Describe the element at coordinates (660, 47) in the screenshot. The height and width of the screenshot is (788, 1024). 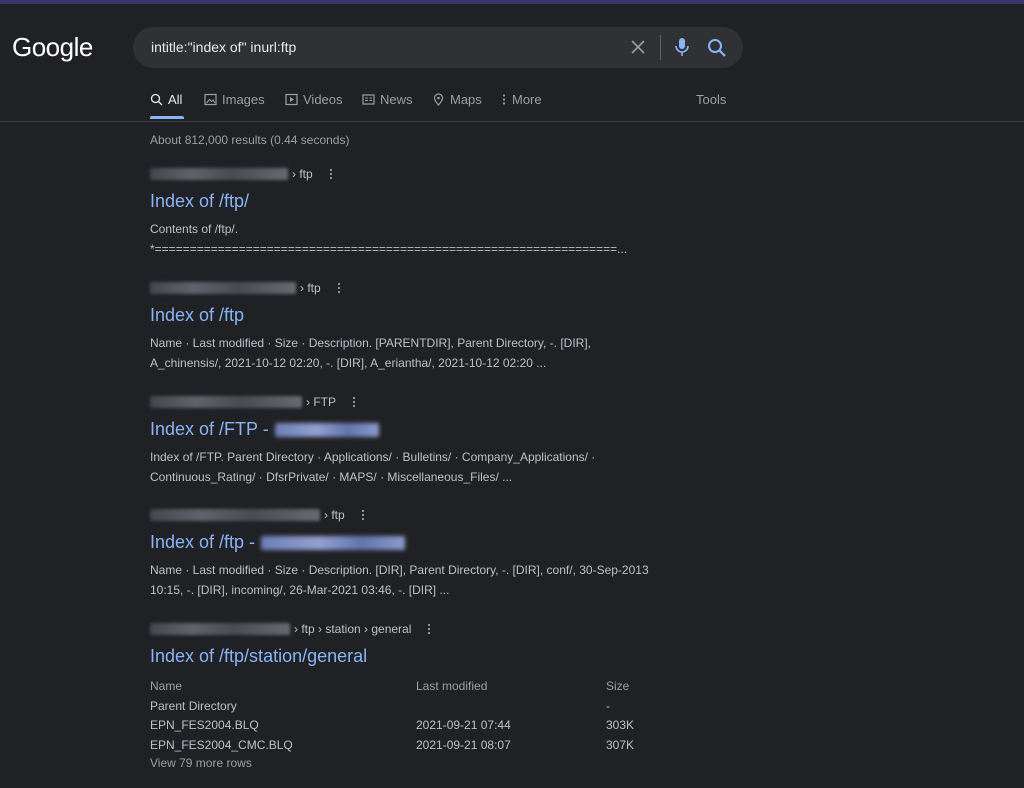
I see `search-divider` at that location.